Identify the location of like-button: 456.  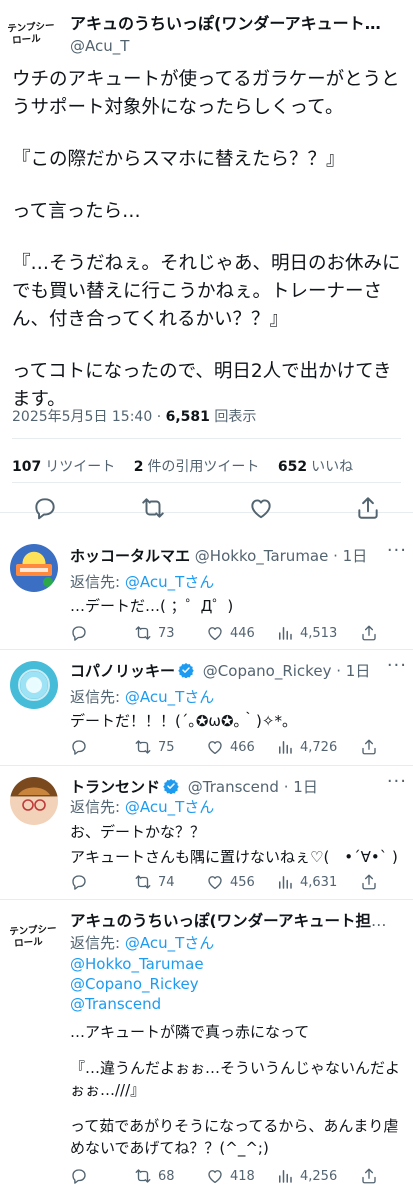
(230, 882).